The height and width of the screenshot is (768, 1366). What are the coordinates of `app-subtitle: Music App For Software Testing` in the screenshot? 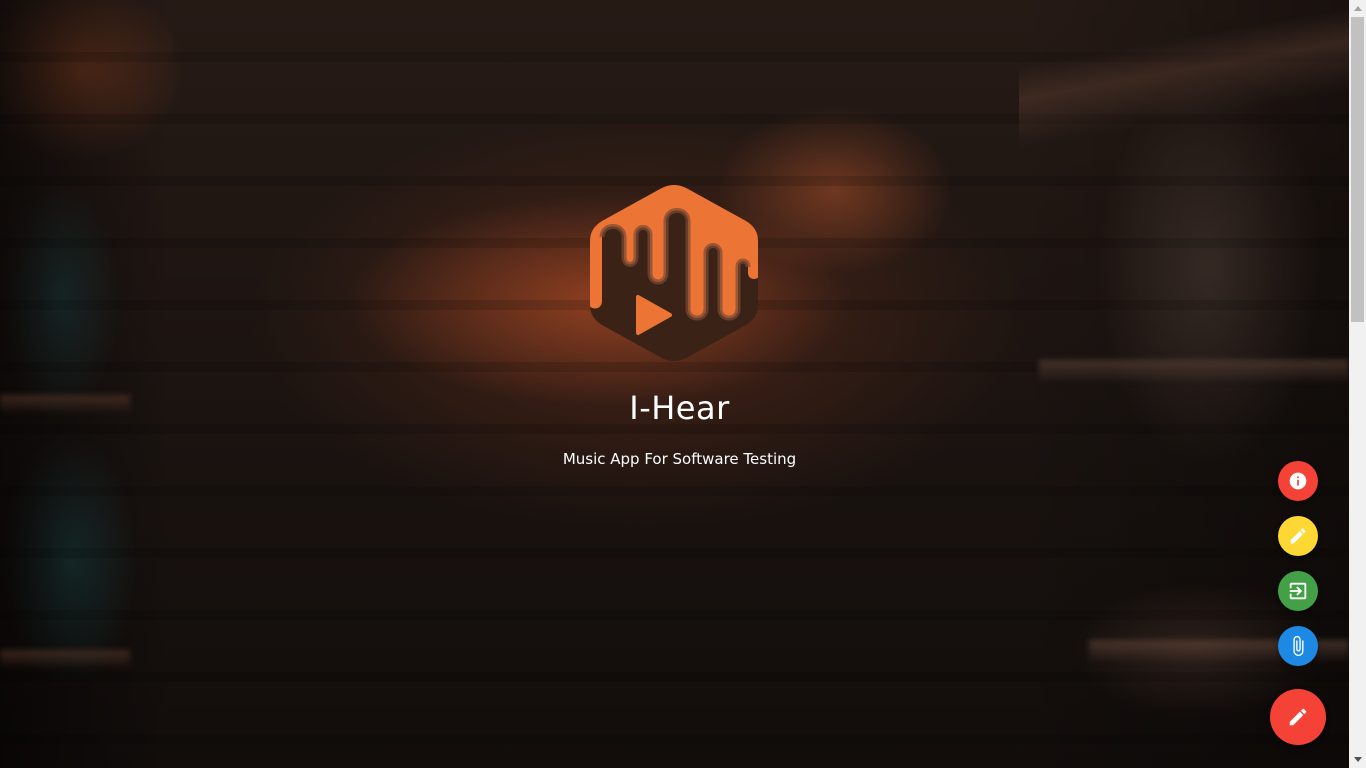 It's located at (679, 459).